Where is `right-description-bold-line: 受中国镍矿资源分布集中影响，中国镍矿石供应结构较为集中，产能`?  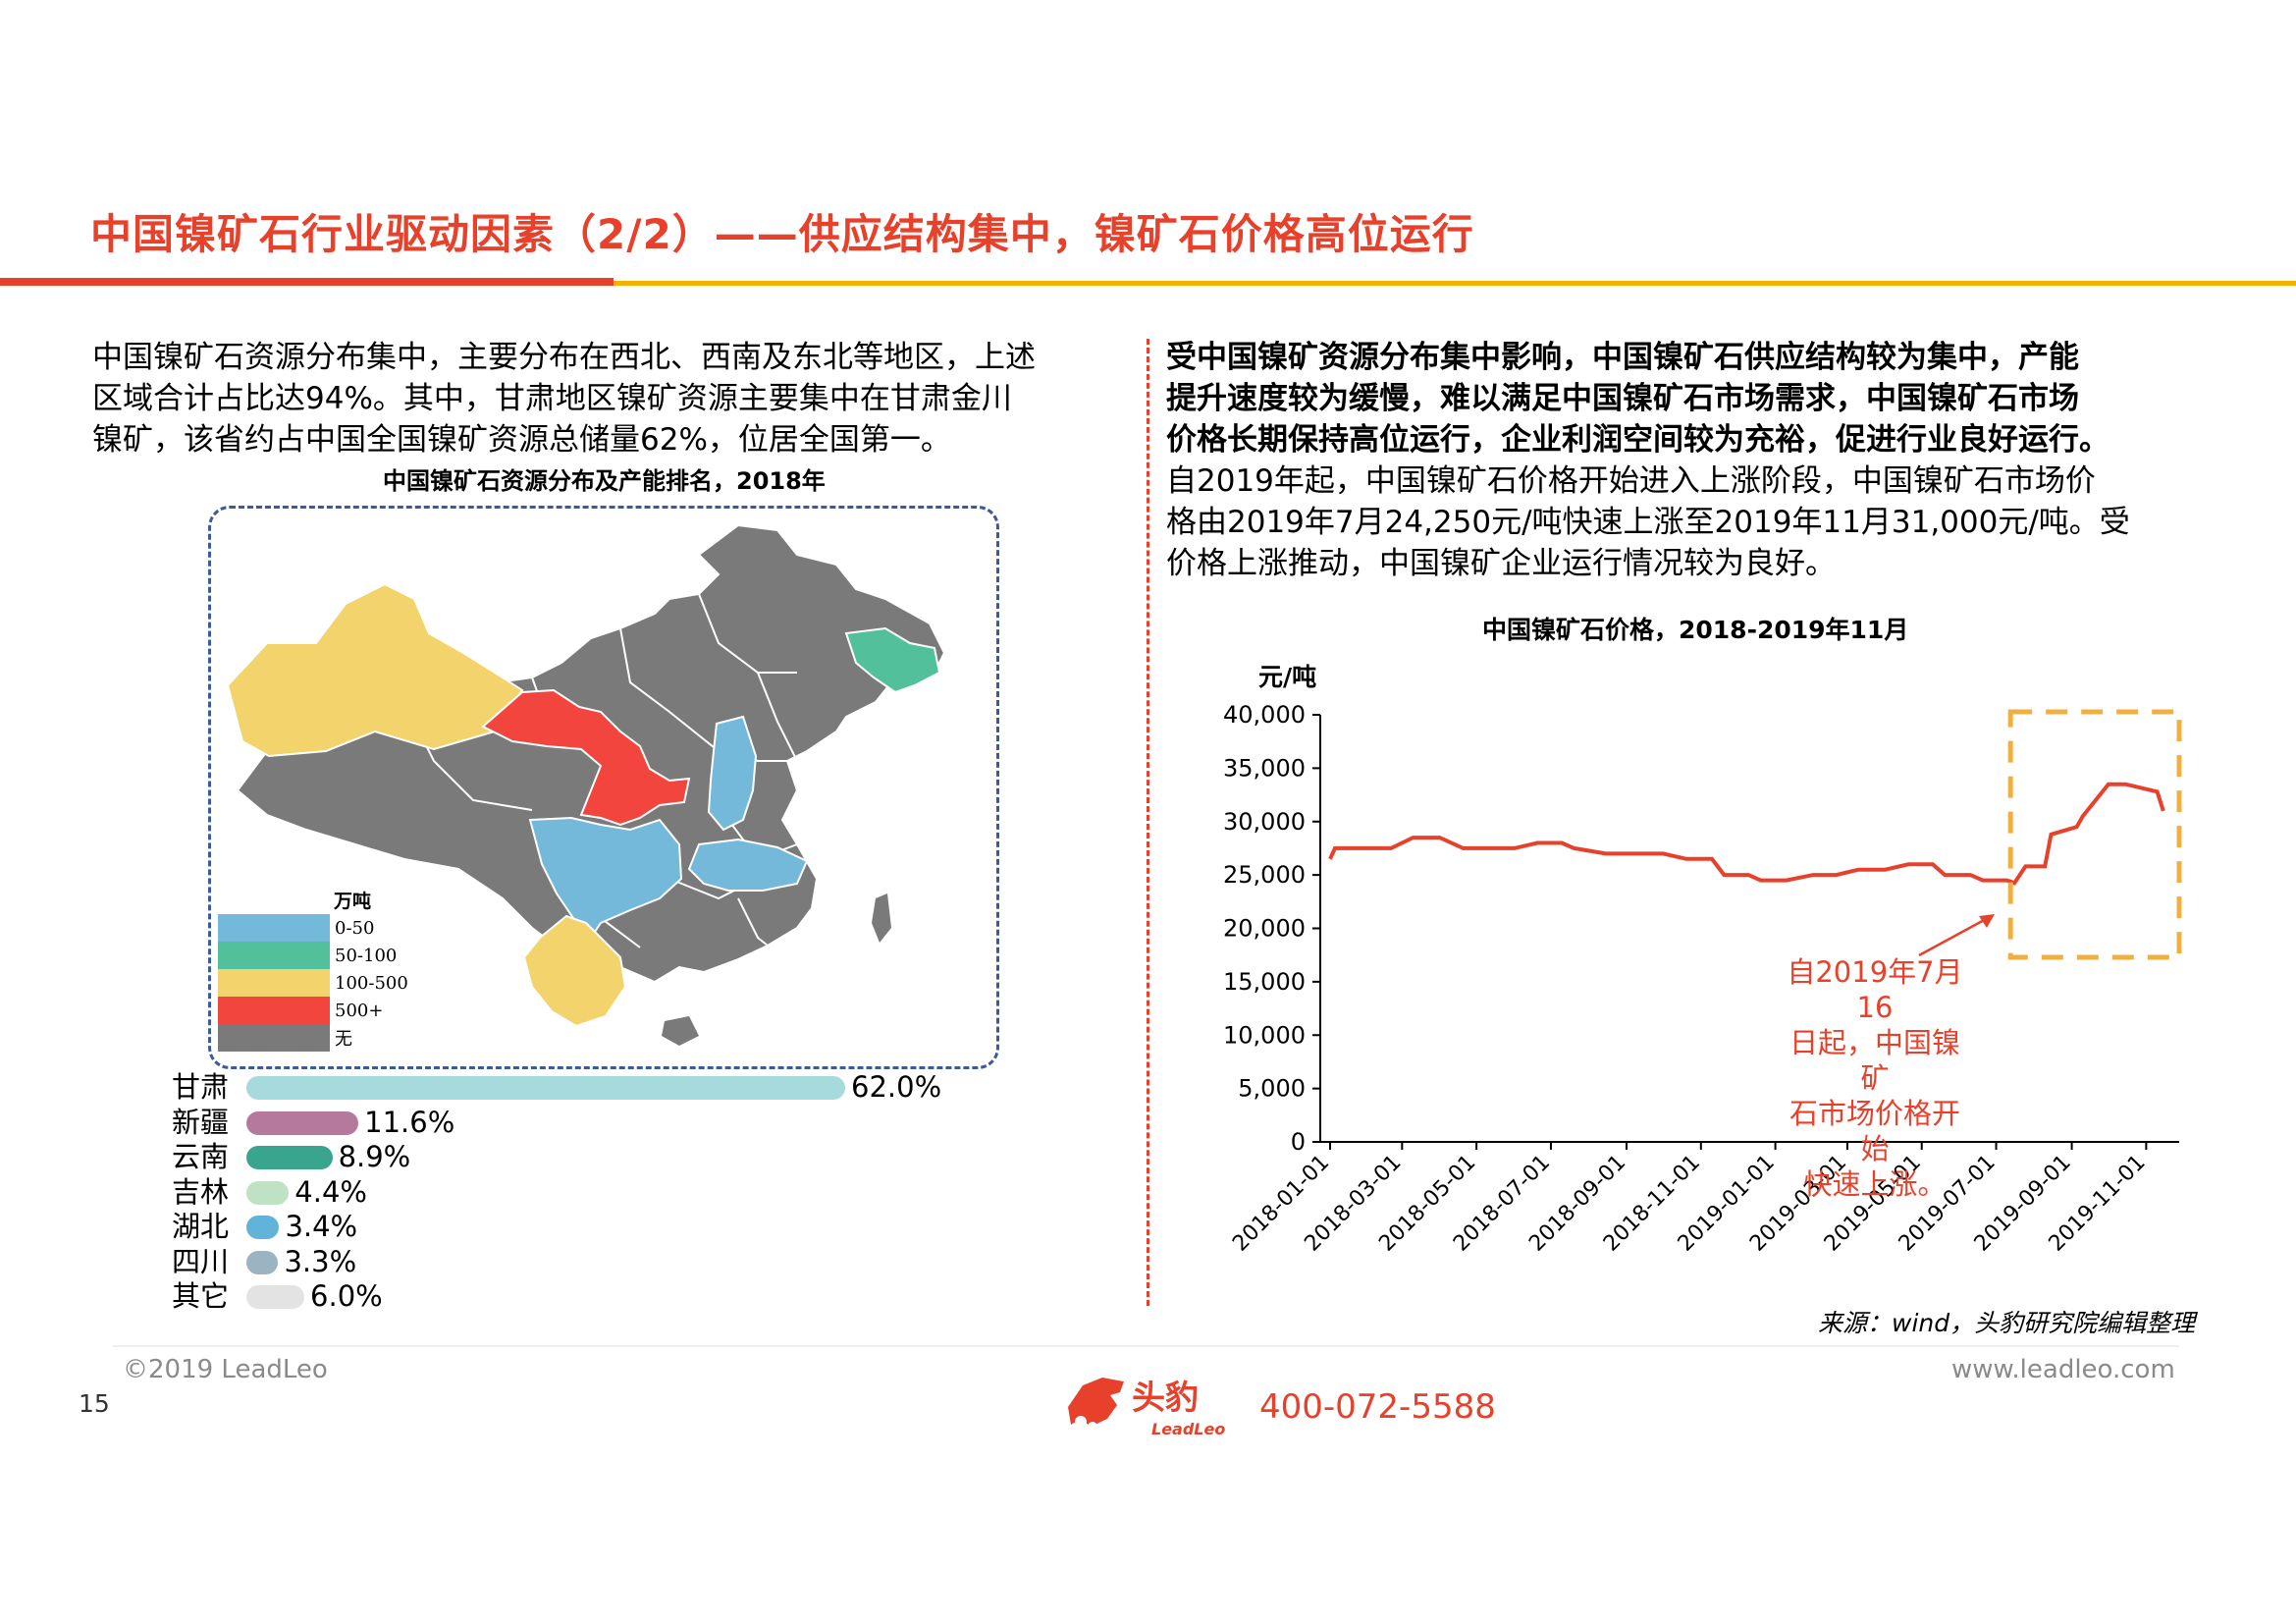 right-description-bold-line: 受中国镍矿资源分布集中影响，中国镍矿石供应结构较为集中，产能 is located at coordinates (1622, 357).